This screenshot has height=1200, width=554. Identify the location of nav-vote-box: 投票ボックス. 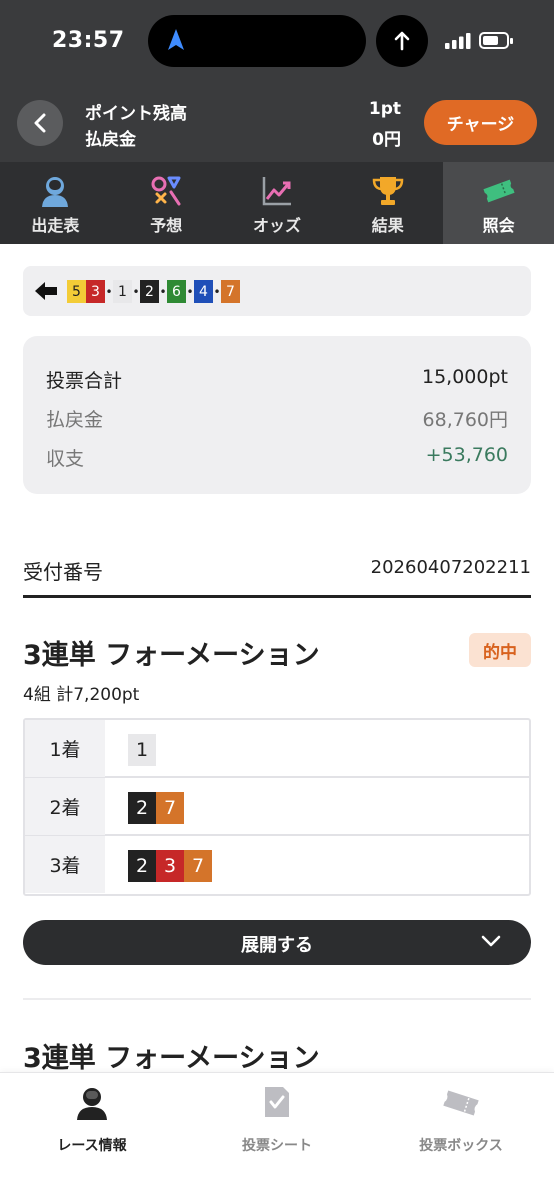
(461, 1118).